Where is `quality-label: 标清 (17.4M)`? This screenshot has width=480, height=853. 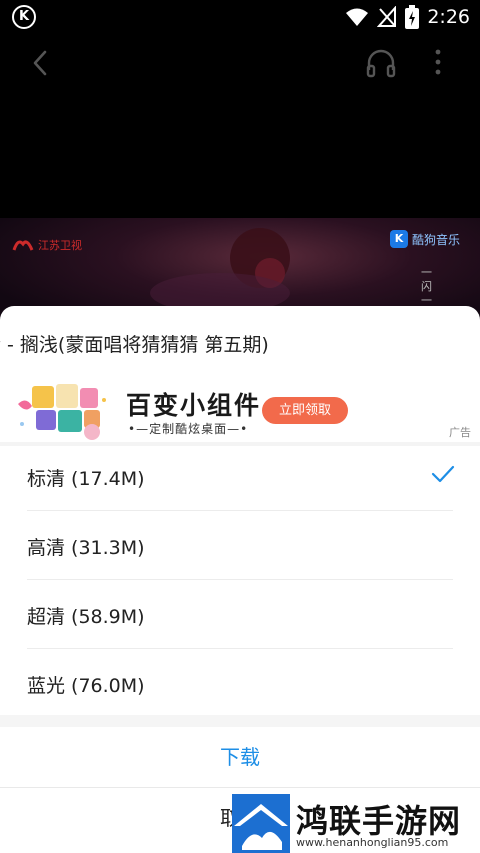 quality-label: 标清 (17.4M) is located at coordinates (86, 479).